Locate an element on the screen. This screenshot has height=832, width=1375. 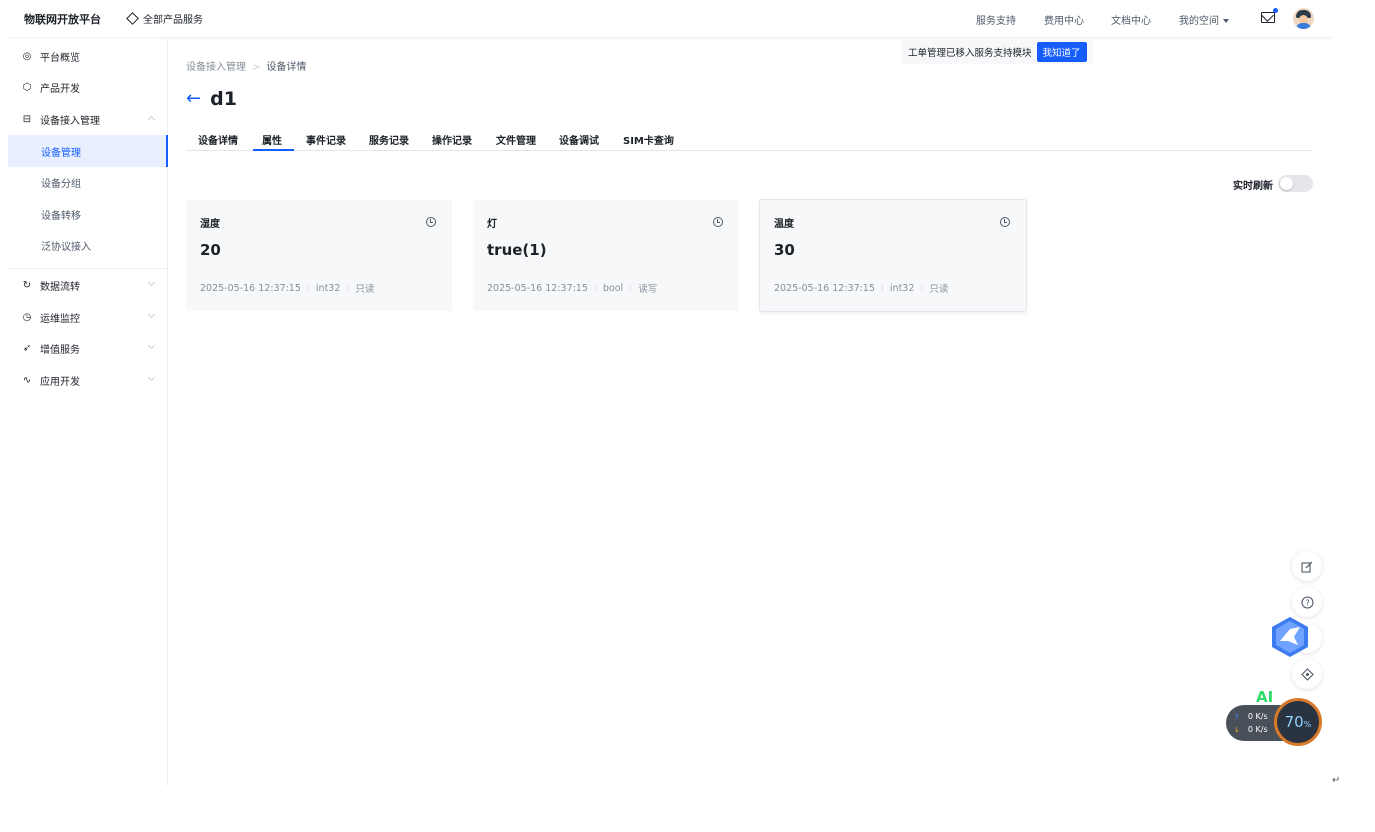
download-arrow-icon: ↓ is located at coordinates (1237, 729).